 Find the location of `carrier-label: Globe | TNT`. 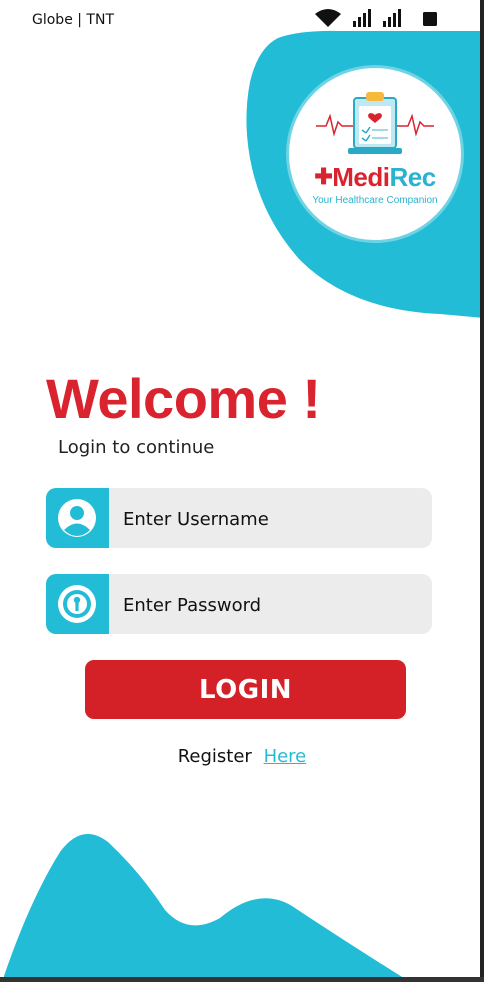

carrier-label: Globe | TNT is located at coordinates (73, 20).